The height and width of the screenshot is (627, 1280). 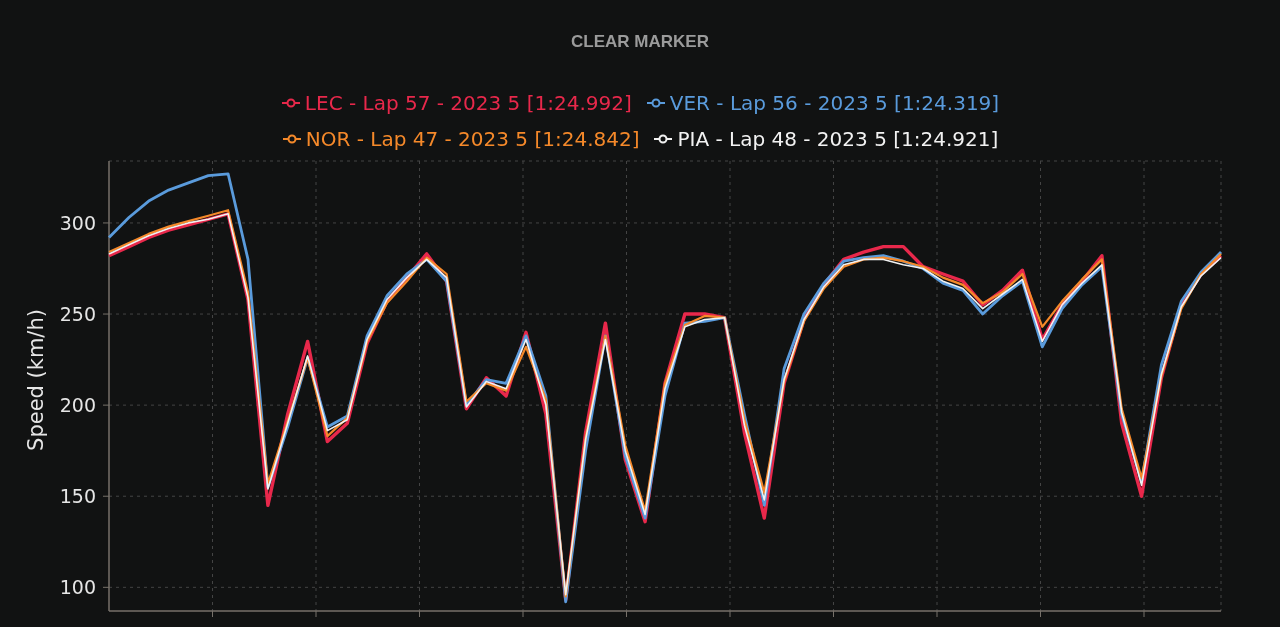 I want to click on clear-marker-button: CLEAR MARKER, so click(x=640, y=42).